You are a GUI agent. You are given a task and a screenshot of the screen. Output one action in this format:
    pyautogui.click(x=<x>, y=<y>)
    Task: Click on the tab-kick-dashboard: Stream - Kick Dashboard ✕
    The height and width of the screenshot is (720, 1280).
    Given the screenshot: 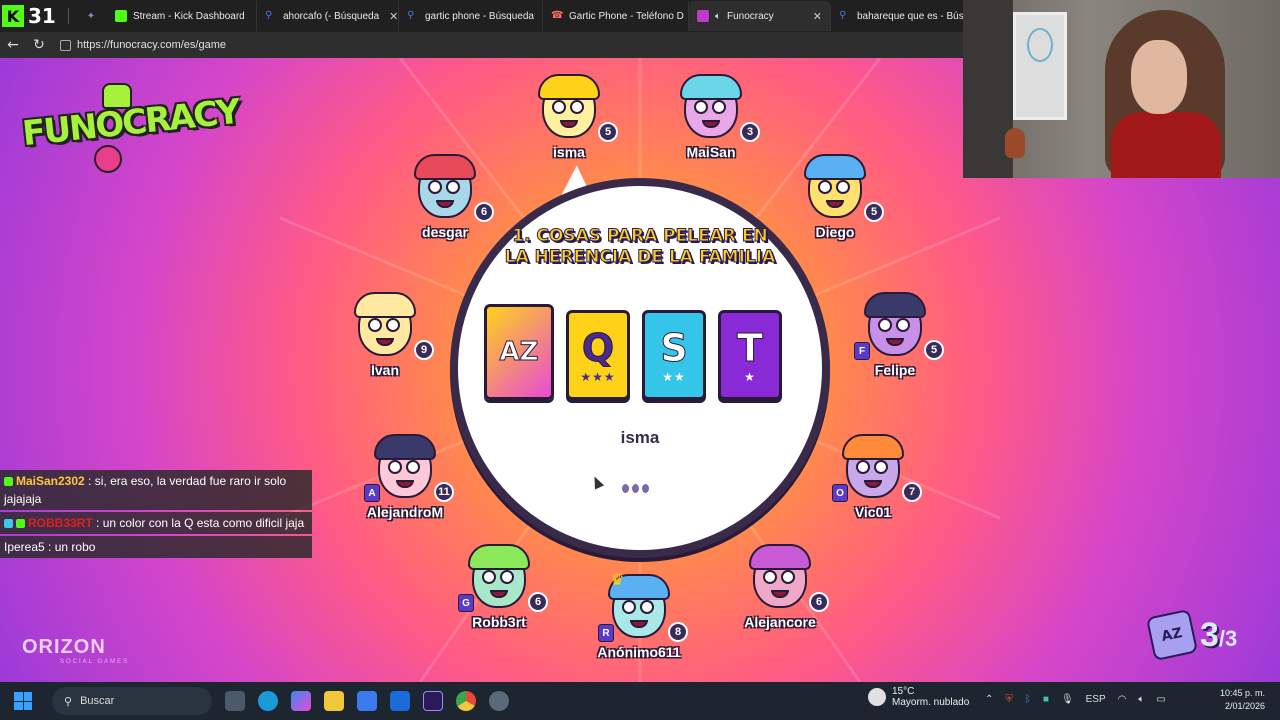 What is the action you would take?
    pyautogui.click(x=182, y=16)
    